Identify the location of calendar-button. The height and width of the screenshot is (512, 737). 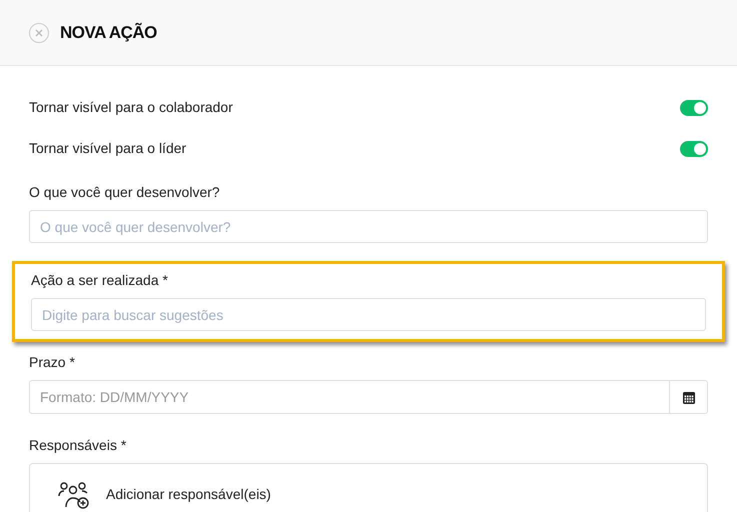
(689, 397).